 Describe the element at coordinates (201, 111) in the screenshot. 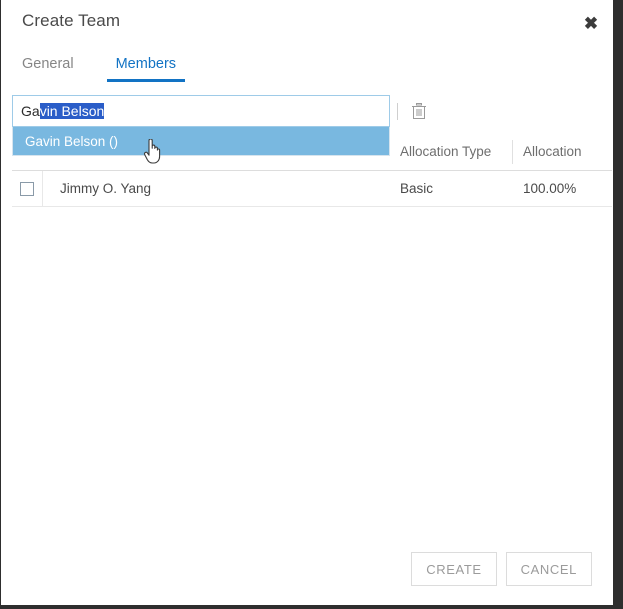

I see `member-search-input: Ga vin Belson` at that location.